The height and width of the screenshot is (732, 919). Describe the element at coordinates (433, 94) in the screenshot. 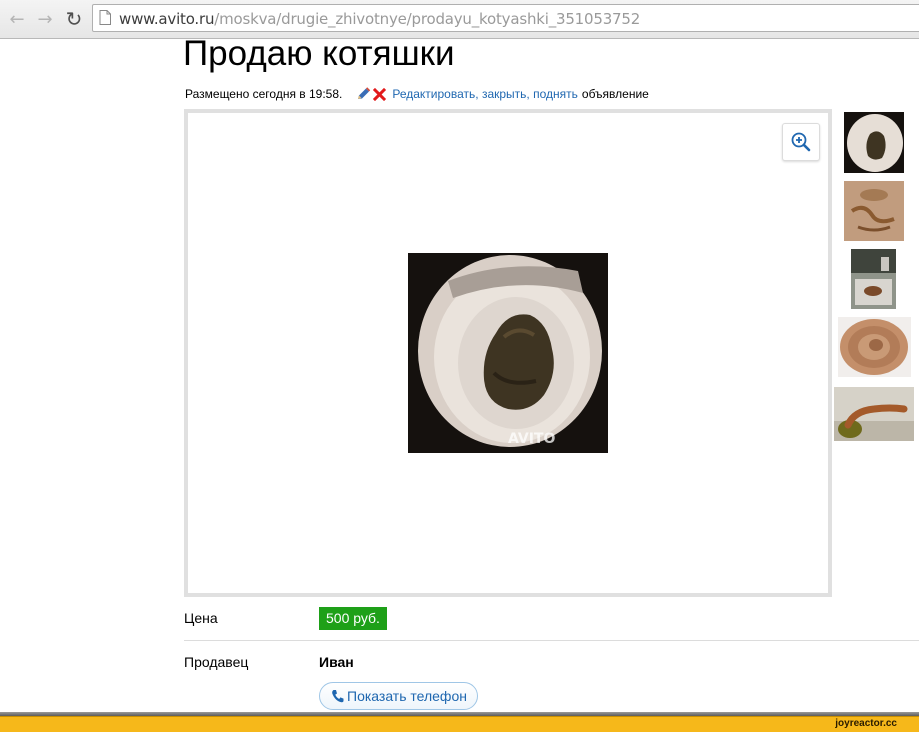

I see `edit-link: Редактировать` at that location.